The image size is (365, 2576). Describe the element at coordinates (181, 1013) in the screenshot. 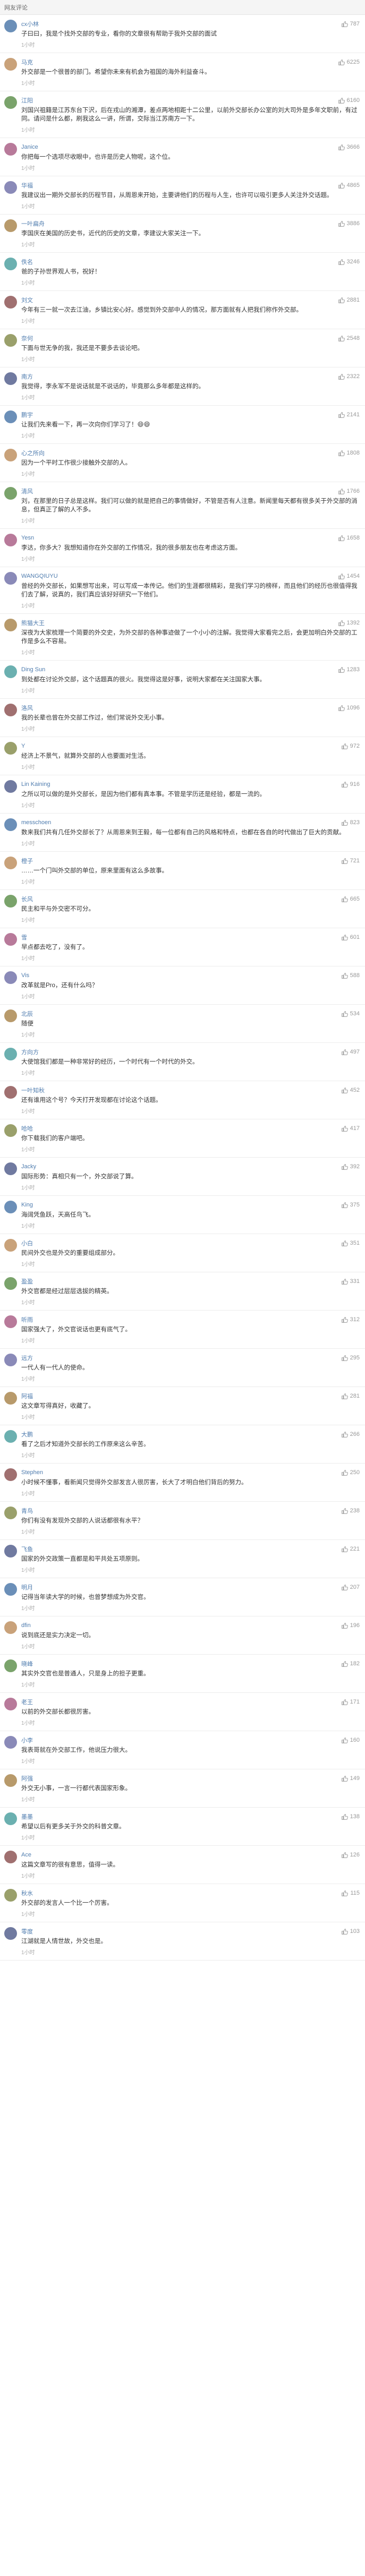

I see `comment-author: 北辰` at that location.